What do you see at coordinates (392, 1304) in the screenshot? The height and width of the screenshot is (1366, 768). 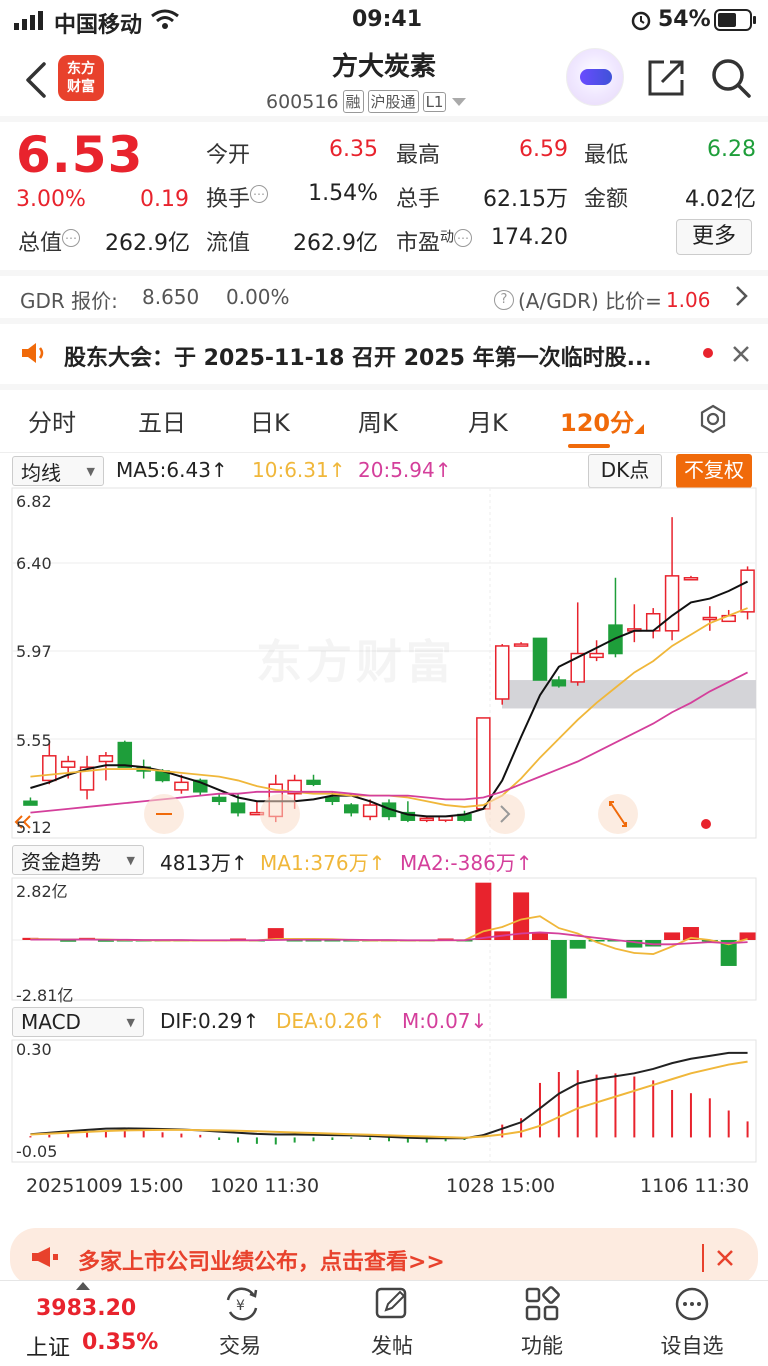 I see `post-icon` at bounding box center [392, 1304].